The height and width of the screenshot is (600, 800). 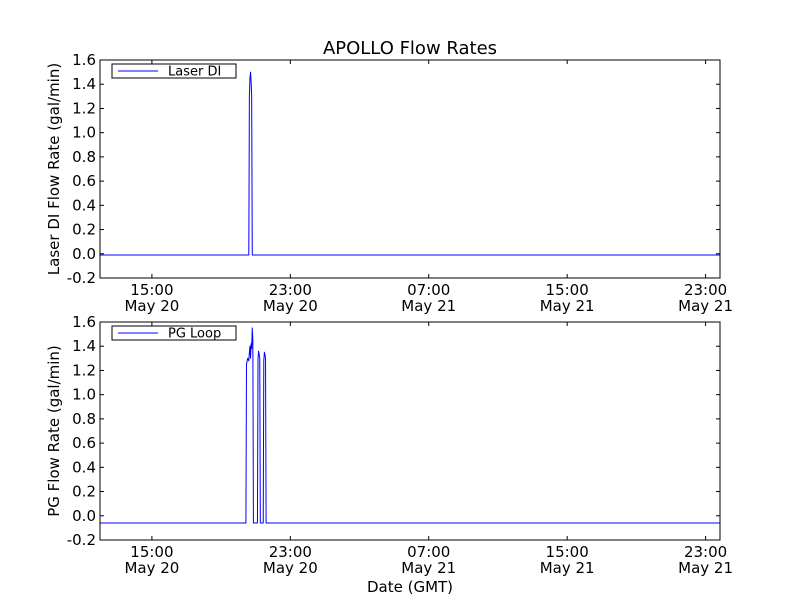 I want to click on y-axis-label: Laser DI Flow Rate (gal/min), so click(x=54, y=169).